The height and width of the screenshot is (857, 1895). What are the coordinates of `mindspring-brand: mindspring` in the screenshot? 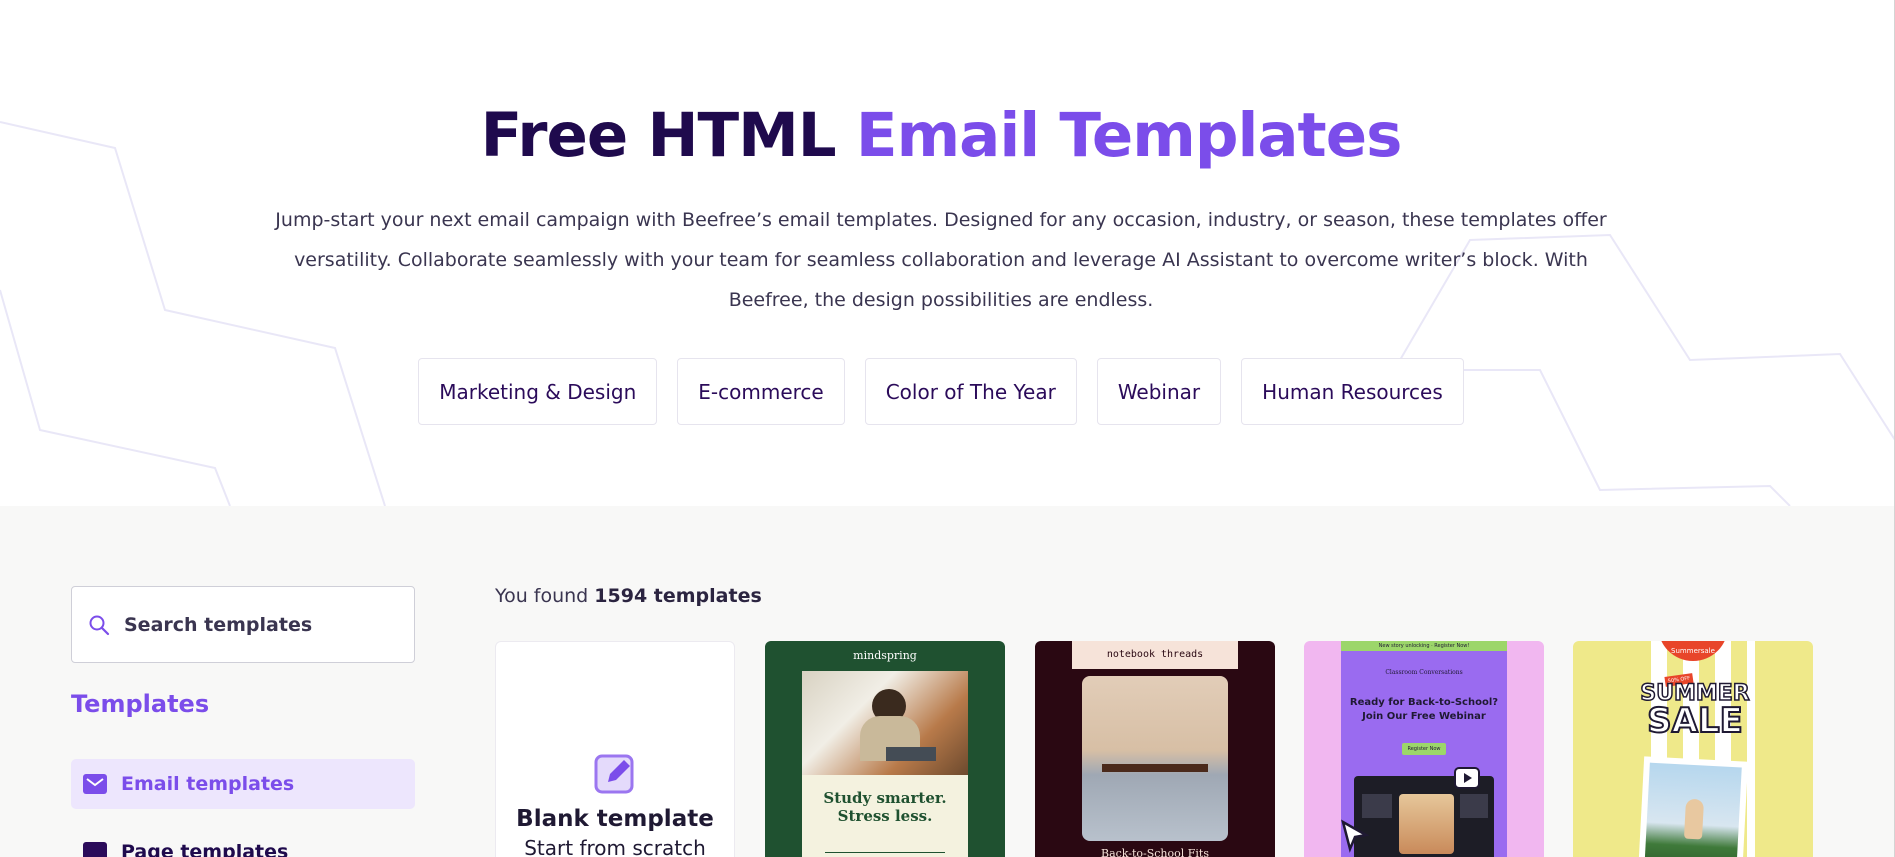 It's located at (885, 655).